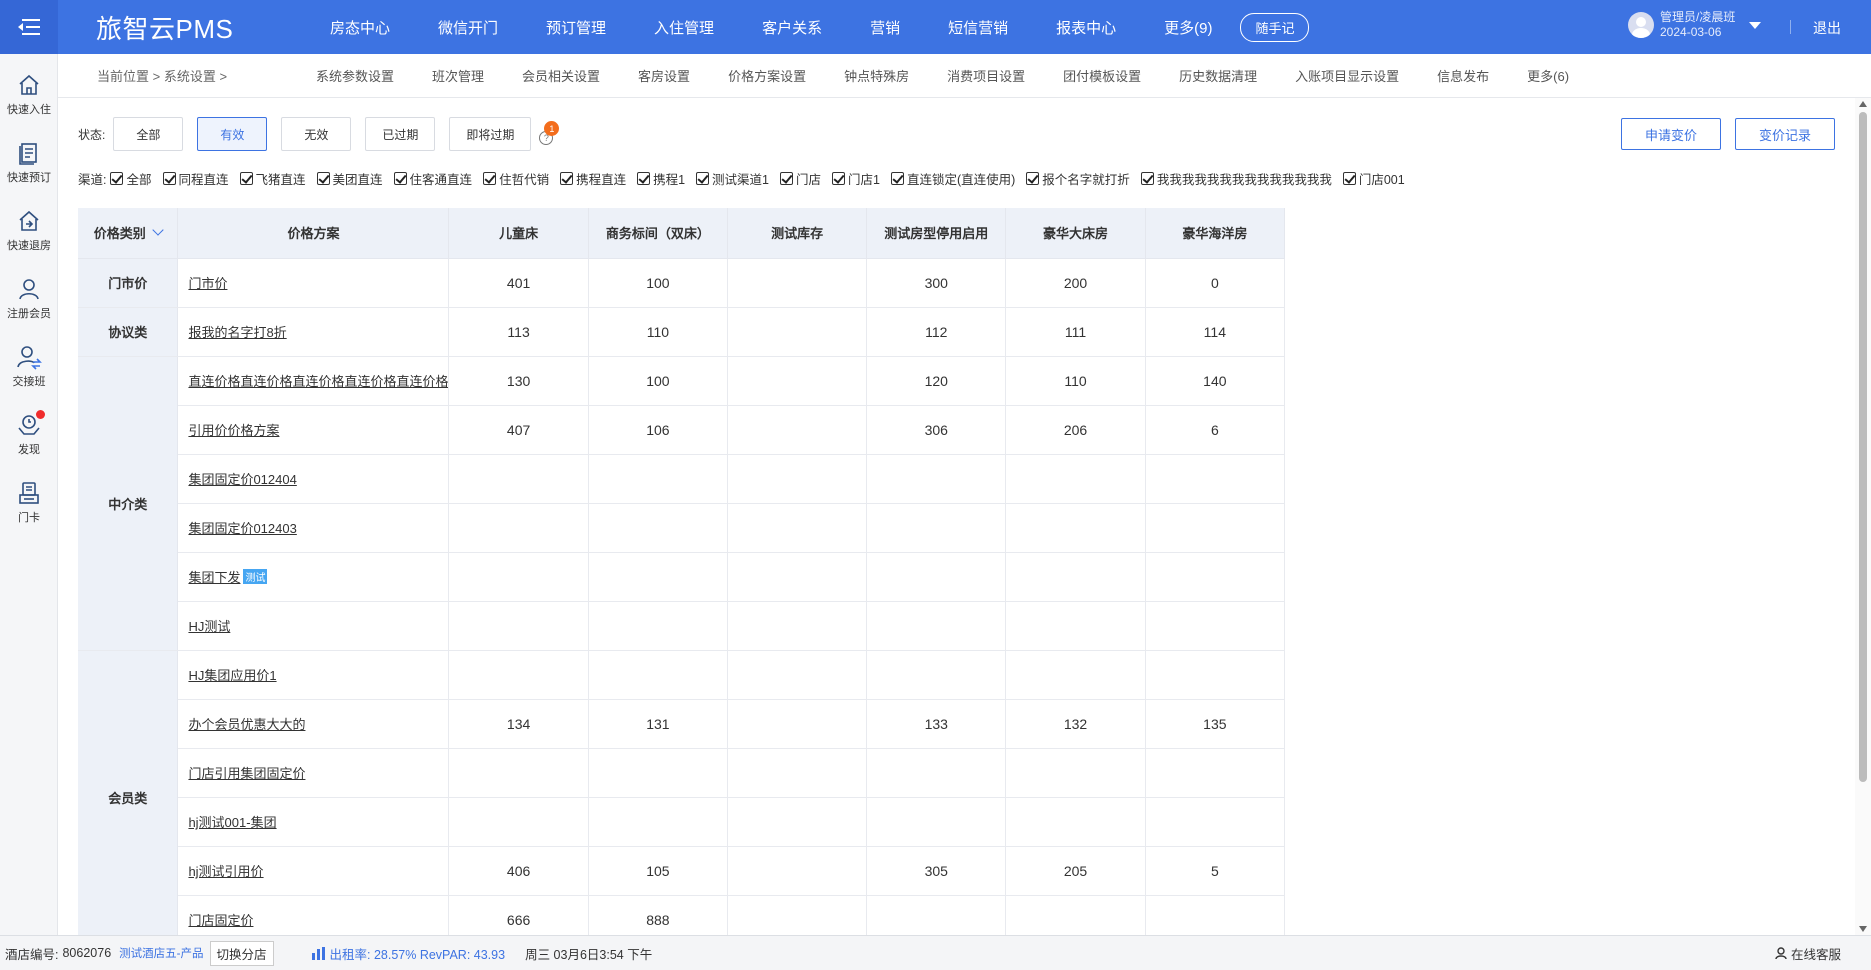 Image resolution: width=1871 pixels, height=970 pixels. I want to click on nav-wechat-door: 微信开门, so click(468, 27).